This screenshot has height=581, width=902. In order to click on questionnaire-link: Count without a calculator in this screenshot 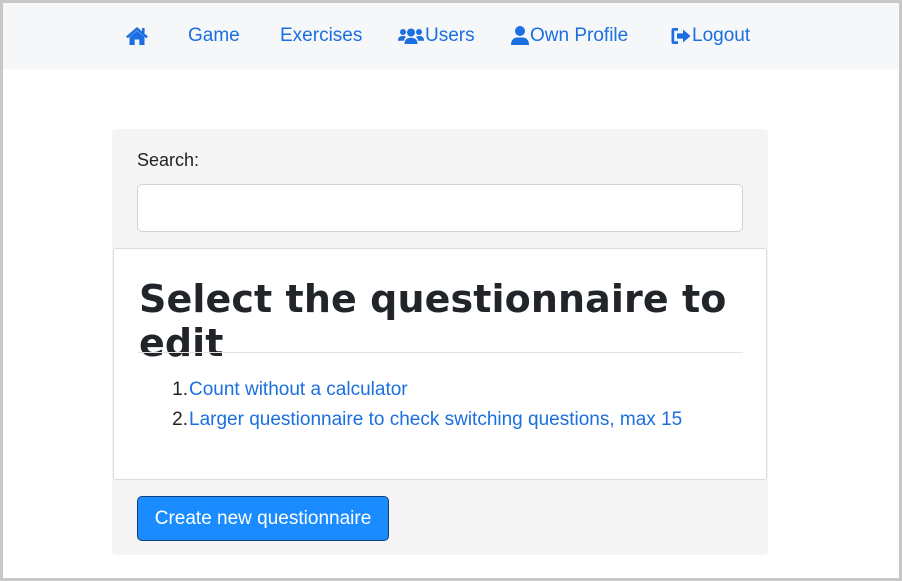, I will do `click(298, 390)`.